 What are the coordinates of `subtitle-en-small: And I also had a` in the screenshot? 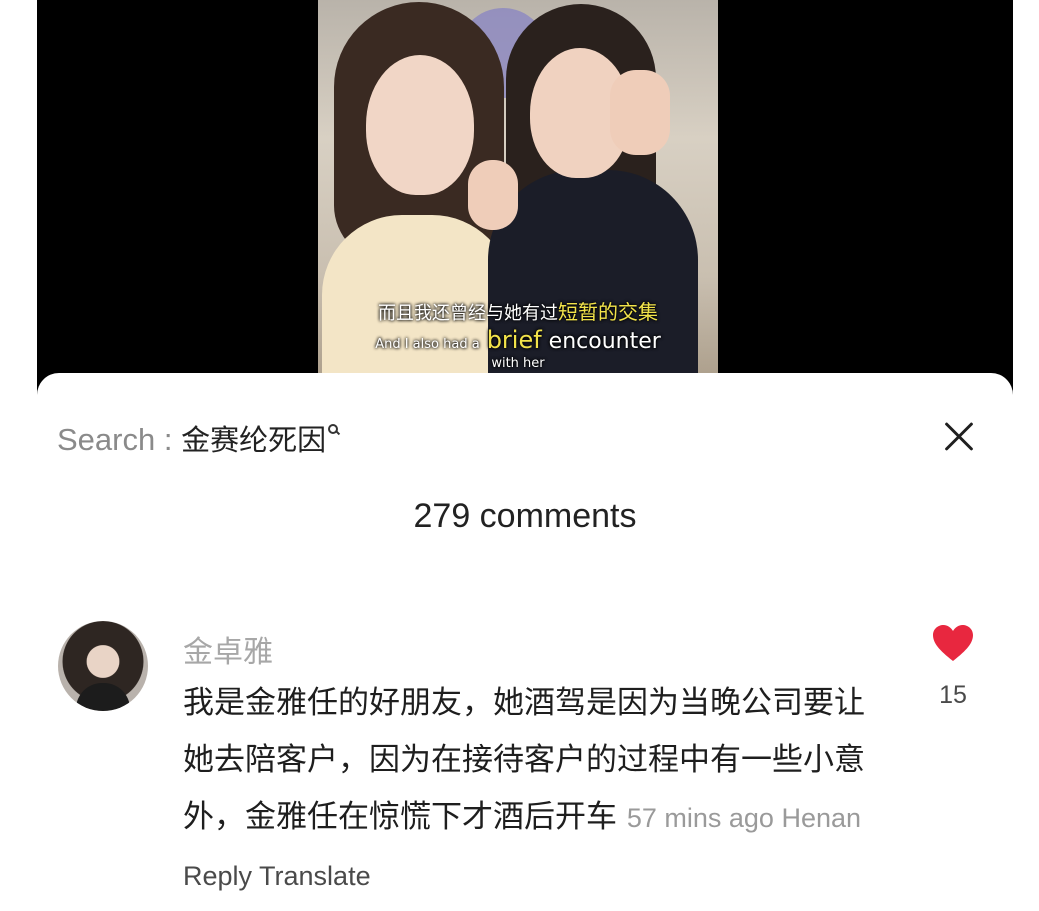 It's located at (427, 344).